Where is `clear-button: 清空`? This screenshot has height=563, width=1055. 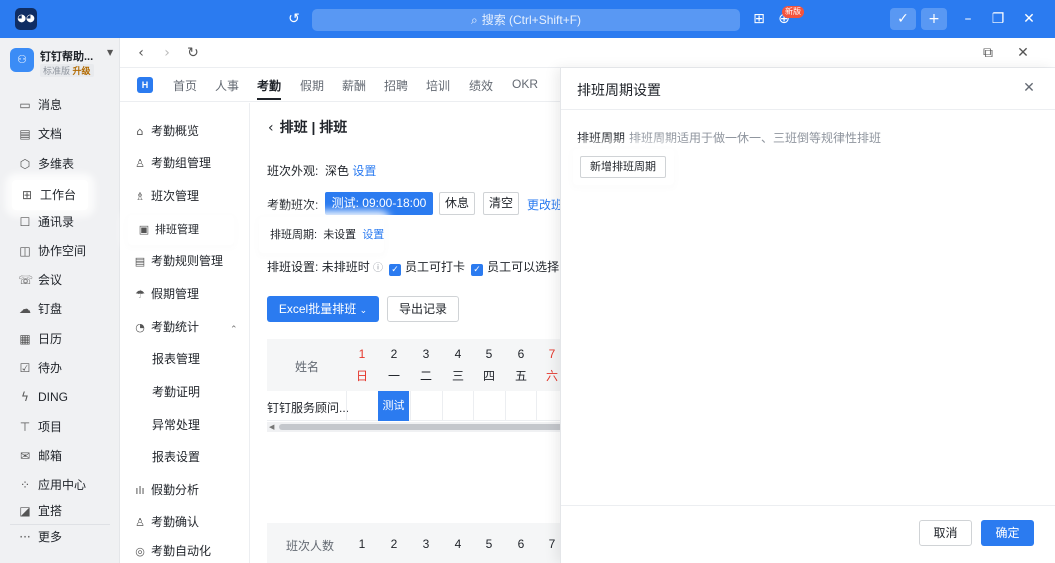 clear-button: 清空 is located at coordinates (501, 203).